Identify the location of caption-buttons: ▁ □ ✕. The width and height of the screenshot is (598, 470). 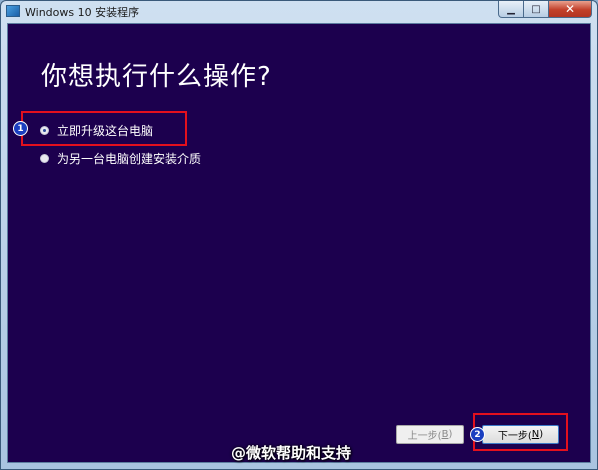
(545, 10).